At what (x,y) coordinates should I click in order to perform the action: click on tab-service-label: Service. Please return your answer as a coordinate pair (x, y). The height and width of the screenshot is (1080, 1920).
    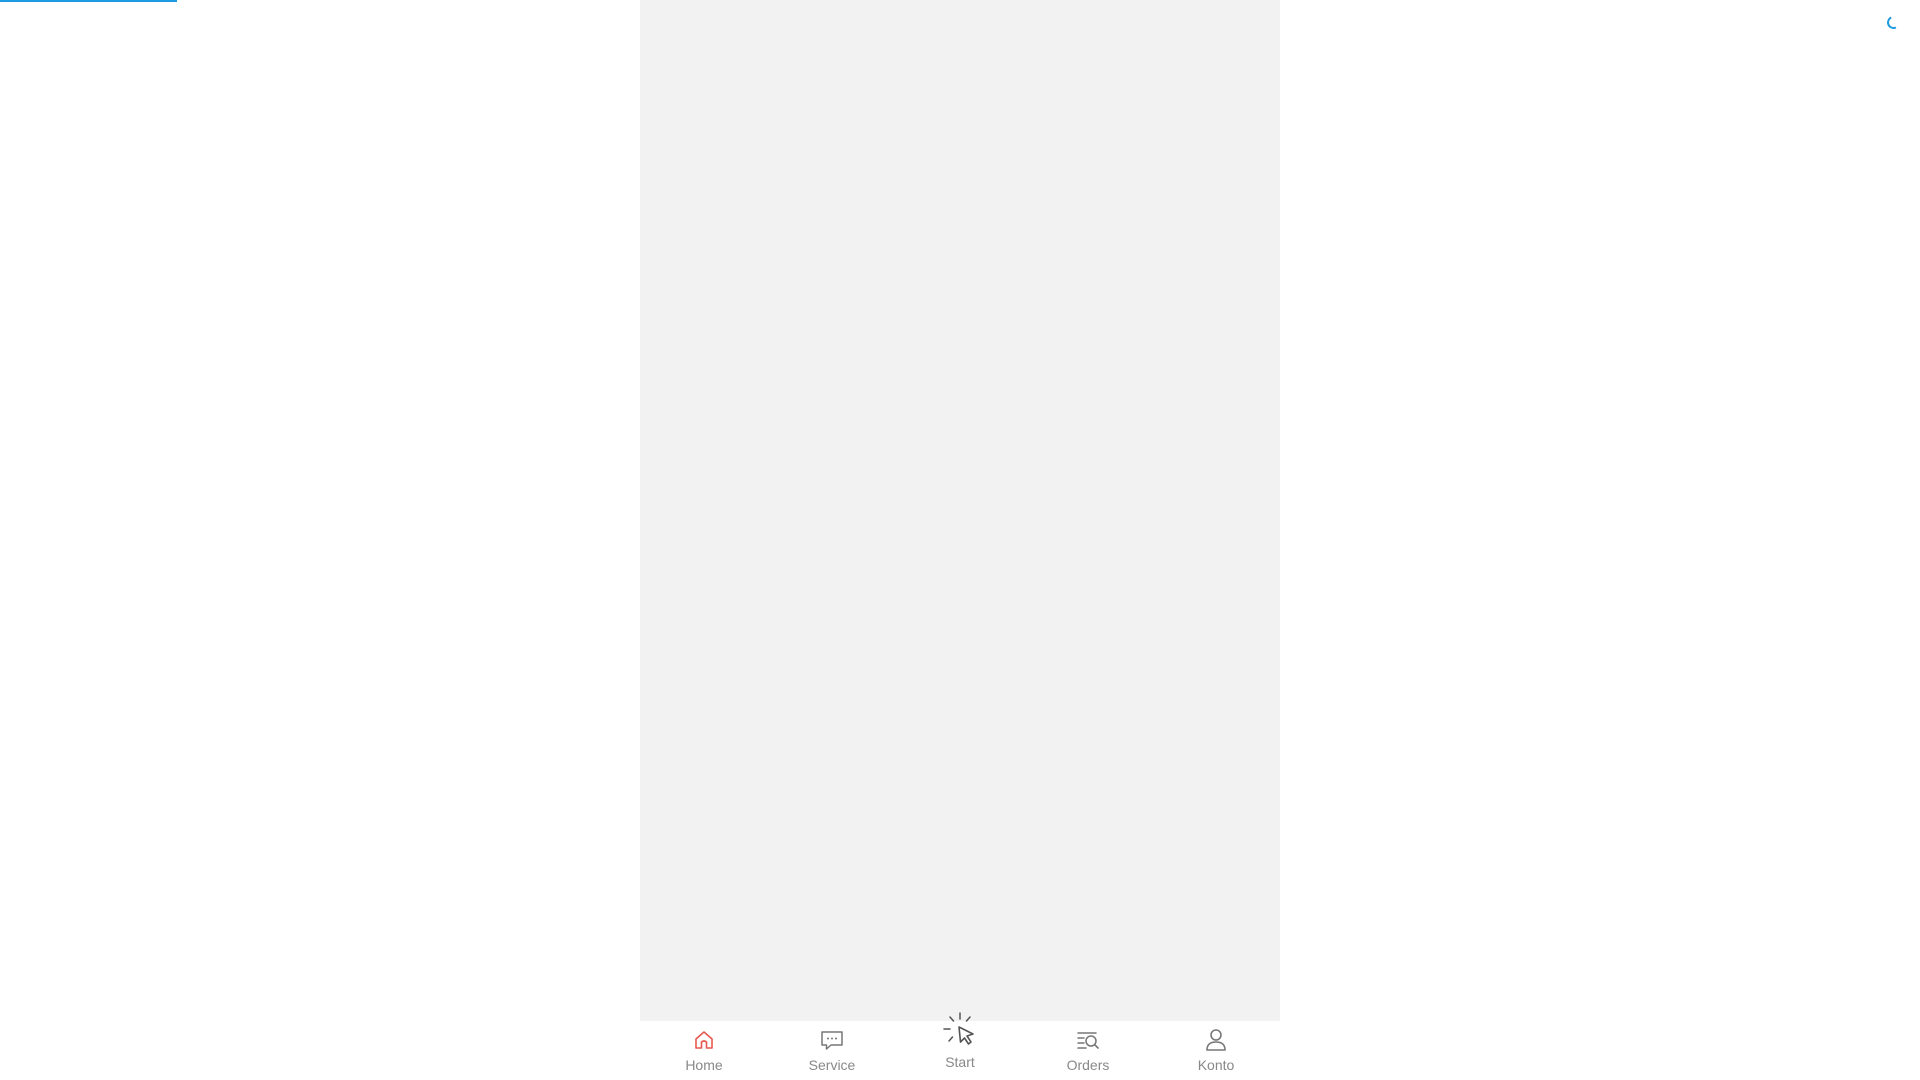
    Looking at the image, I should click on (832, 1065).